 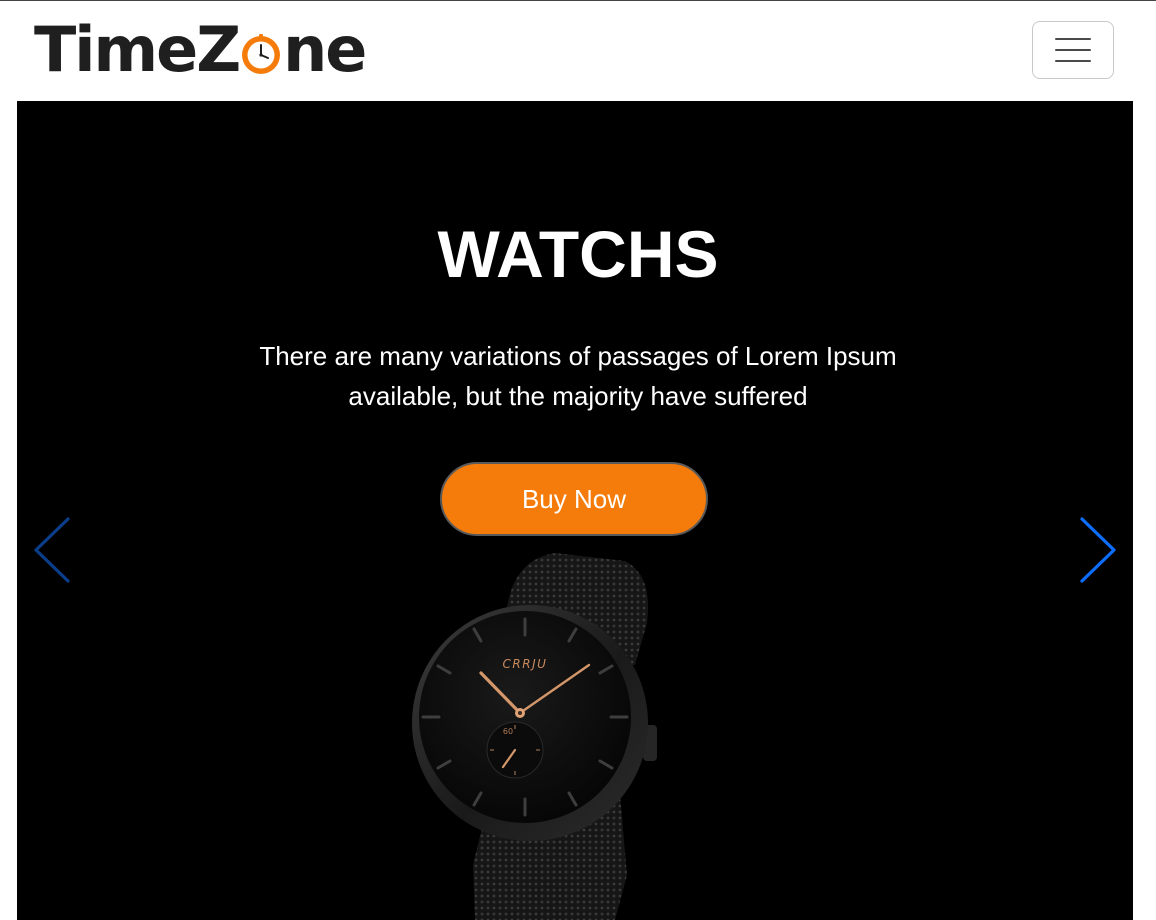 What do you see at coordinates (534, 736) in the screenshot?
I see `watch-image: CRRJU 60` at bounding box center [534, 736].